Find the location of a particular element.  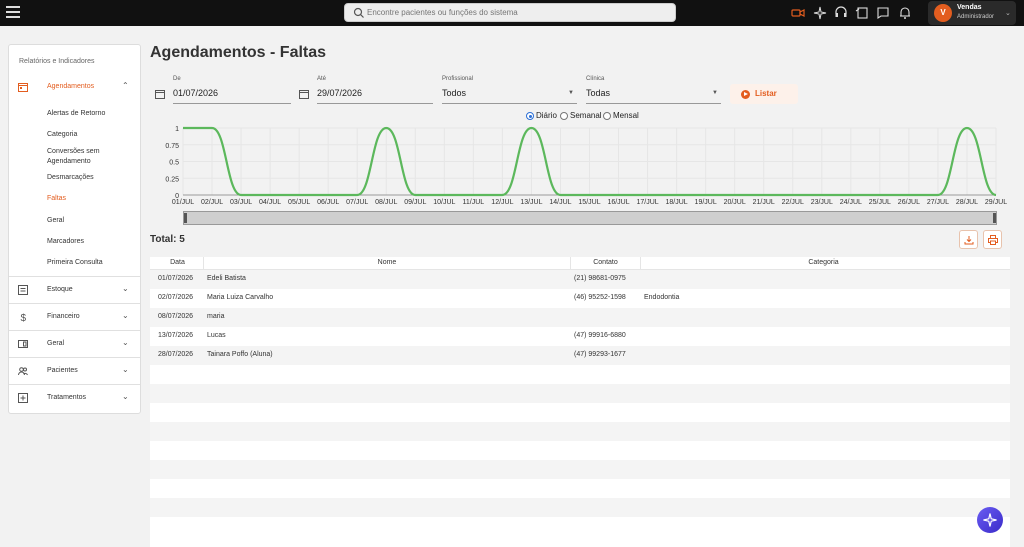

x-tick-label: 09/JUL is located at coordinates (415, 202).